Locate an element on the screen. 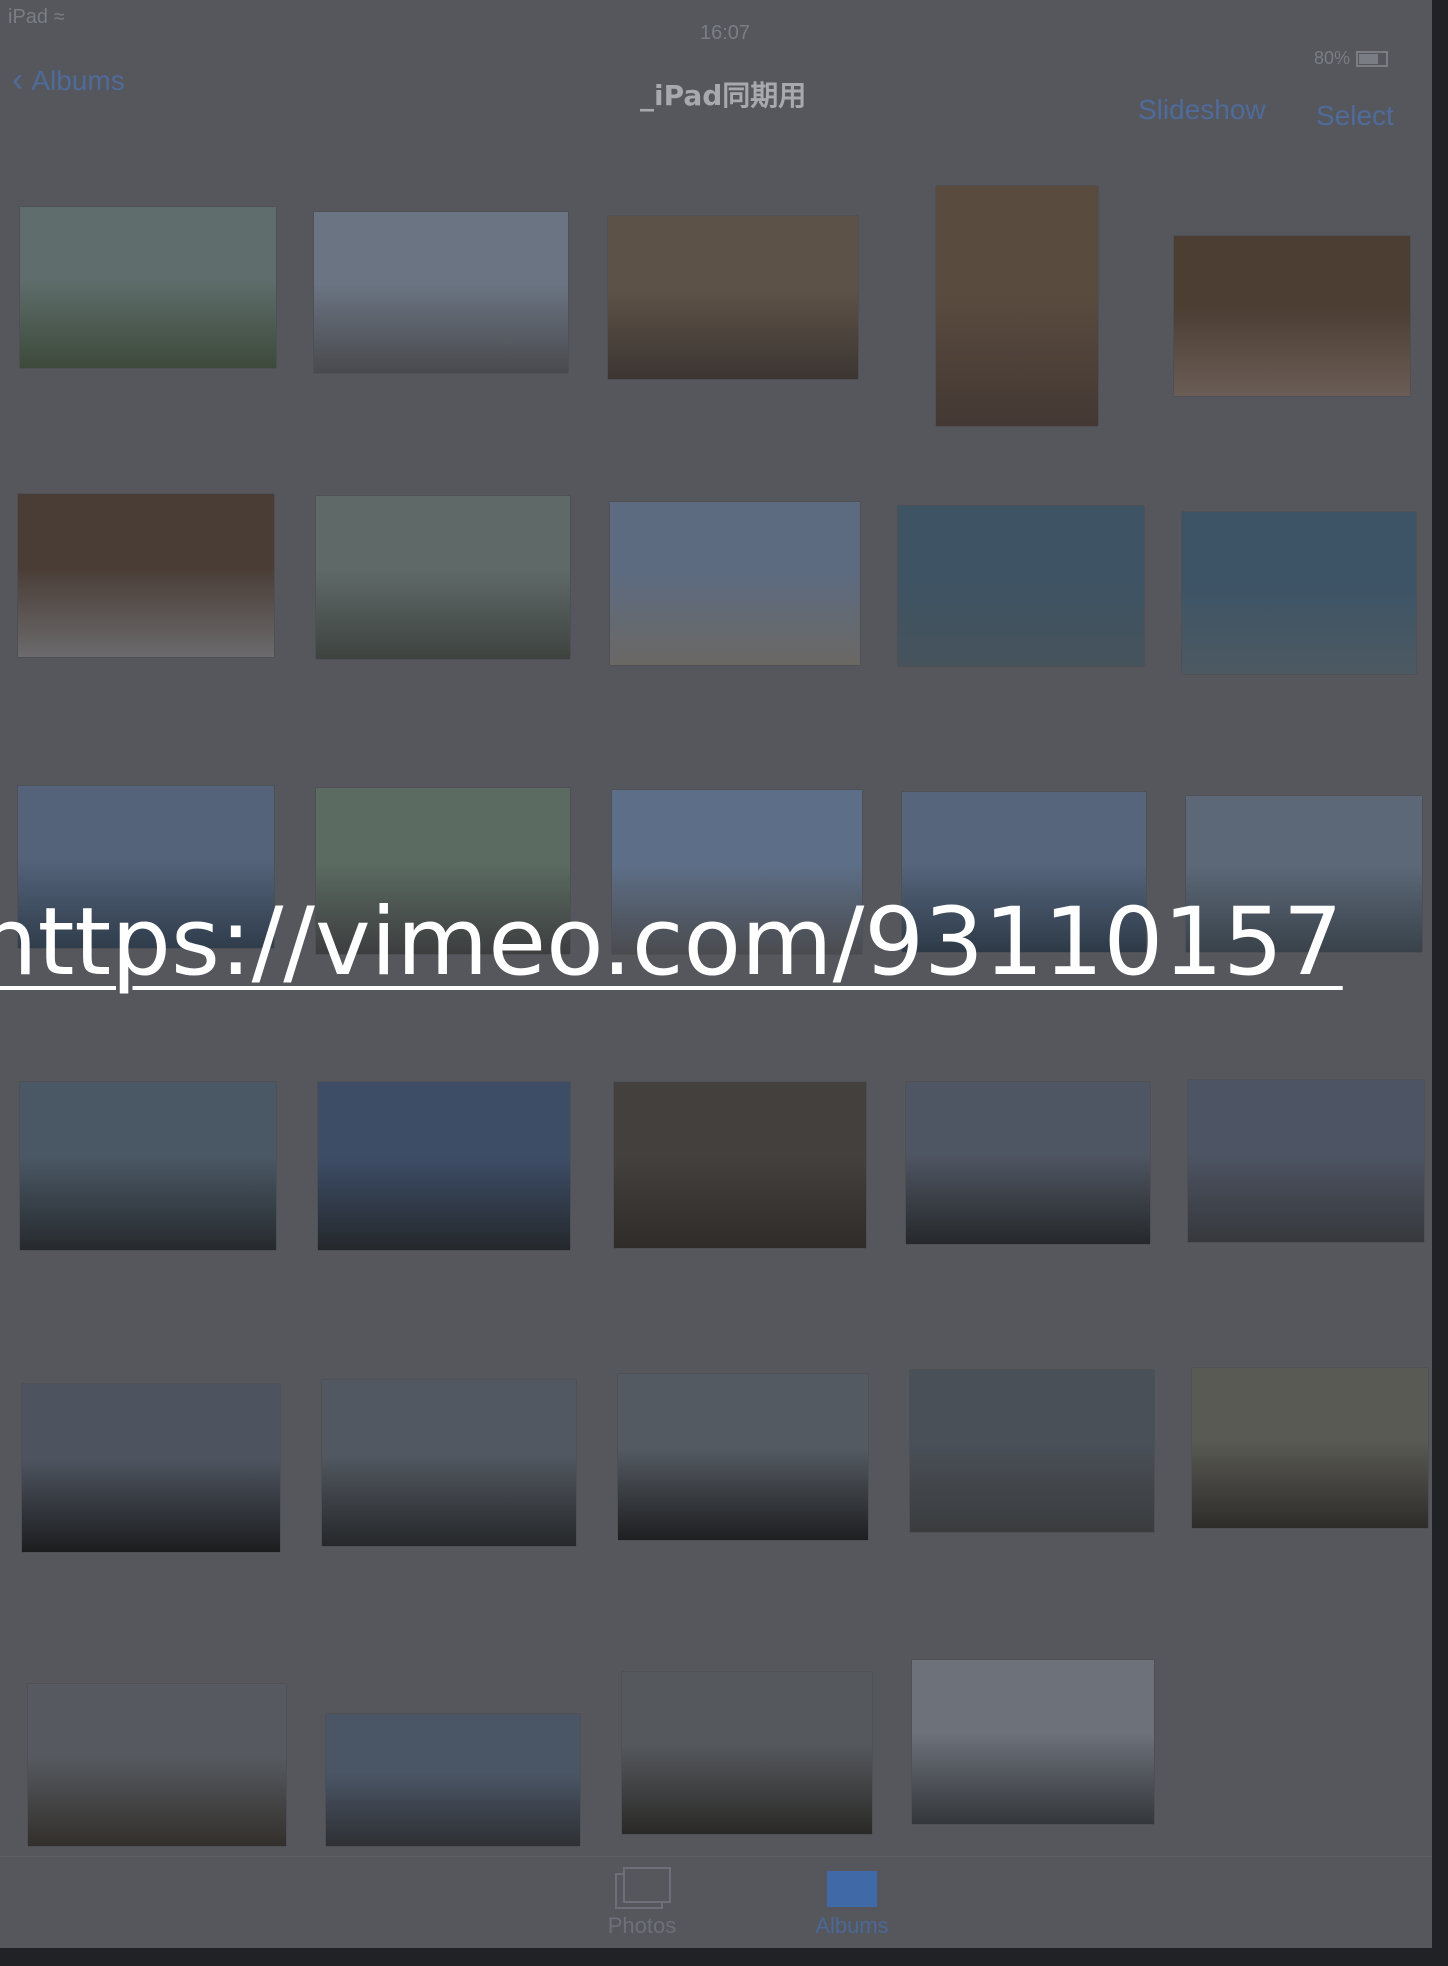 The height and width of the screenshot is (1966, 1448). tab-albums: Albums is located at coordinates (852, 1903).